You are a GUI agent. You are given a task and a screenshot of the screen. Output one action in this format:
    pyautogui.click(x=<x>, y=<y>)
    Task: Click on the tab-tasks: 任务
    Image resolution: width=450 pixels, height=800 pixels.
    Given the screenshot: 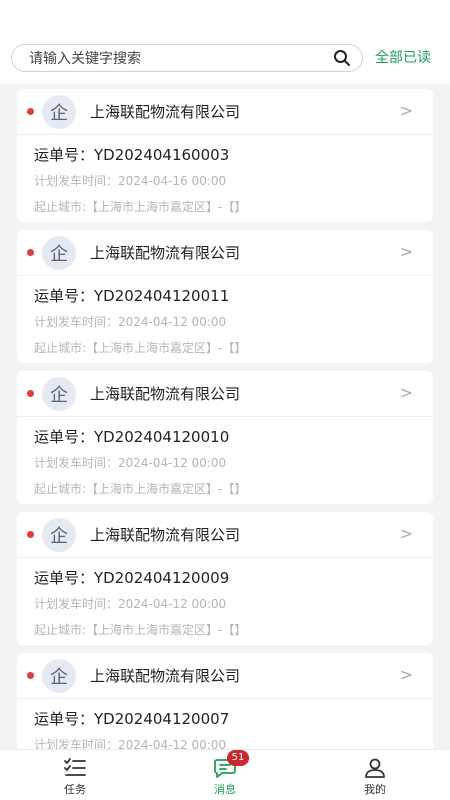 What is the action you would take?
    pyautogui.click(x=75, y=775)
    